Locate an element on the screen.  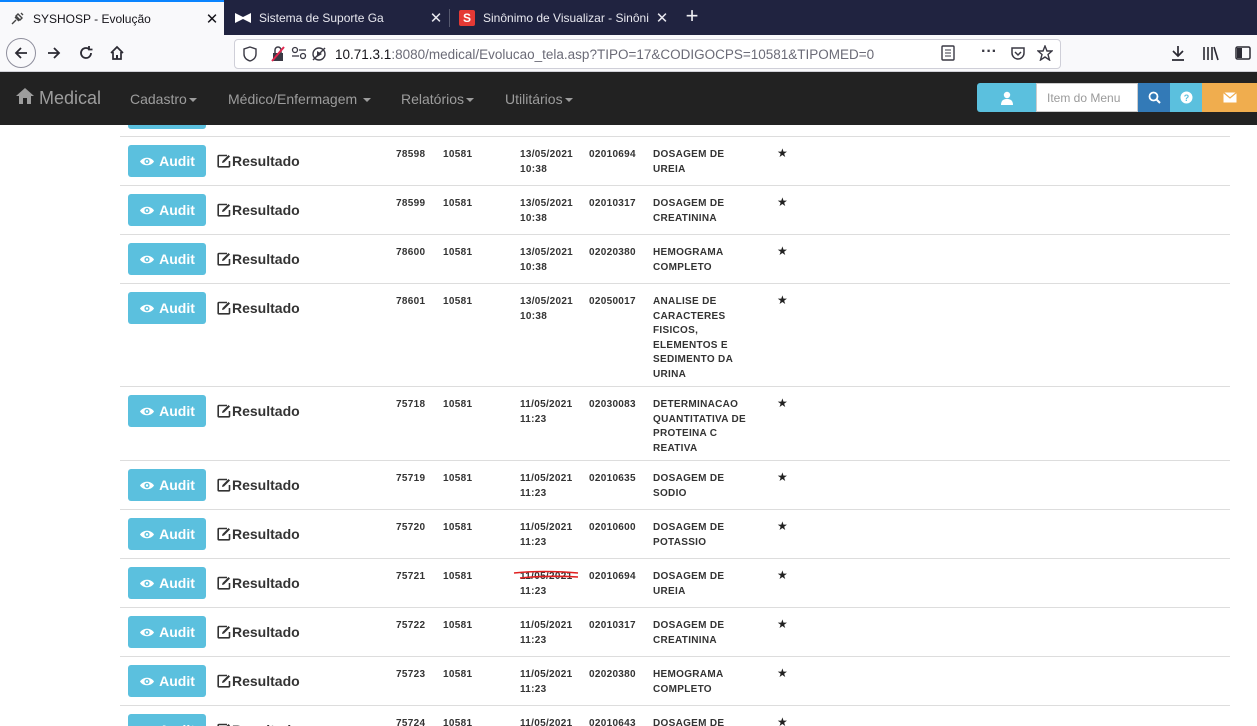
record-id: 78600 is located at coordinates (411, 252).